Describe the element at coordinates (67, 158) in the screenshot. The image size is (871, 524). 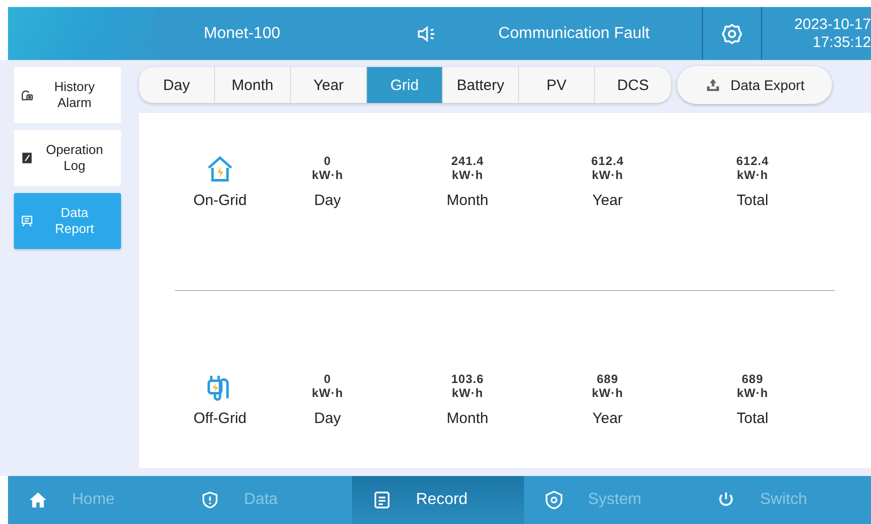
I see `sidebar-item: Operation Log` at that location.